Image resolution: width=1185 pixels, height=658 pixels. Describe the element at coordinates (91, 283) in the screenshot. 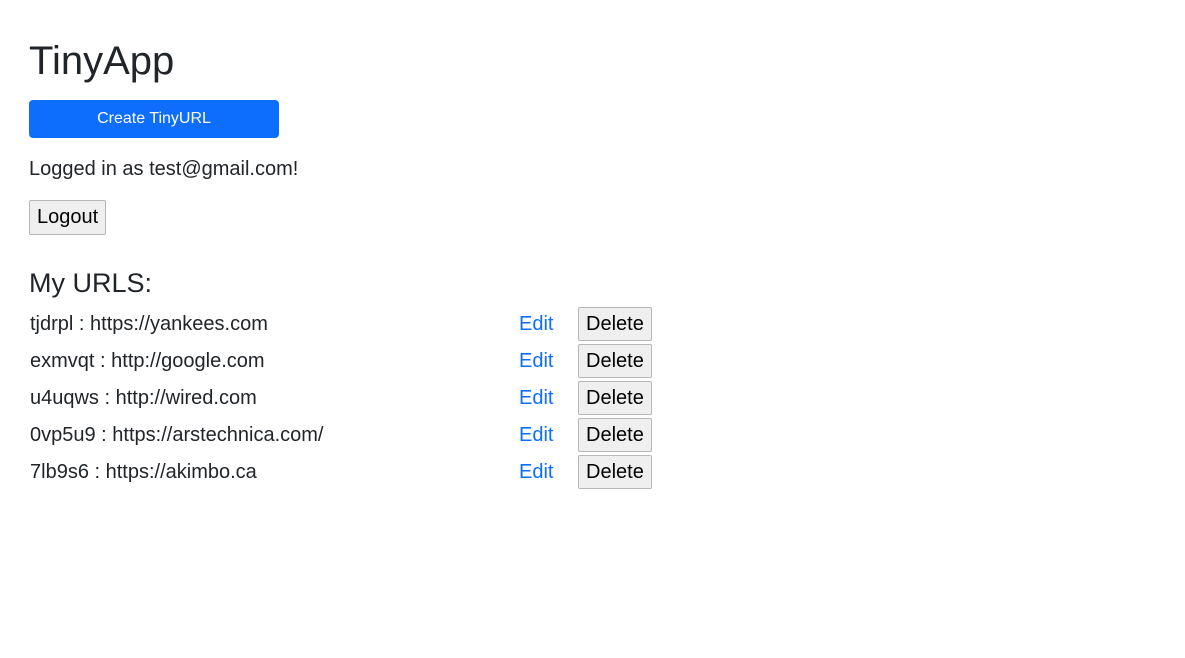

I see `section-title: My URLS:` at that location.